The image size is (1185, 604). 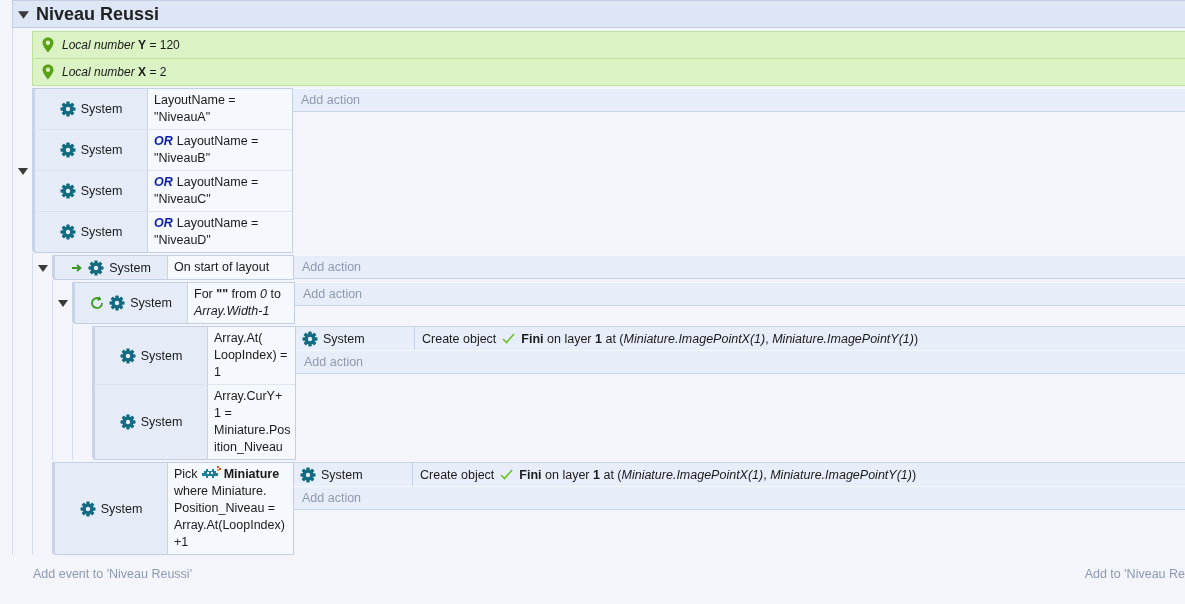 I want to click on event-conditions: System LayoutName = "NiveauA" System OR LayoutName = "NiveauB" System OR LayoutName = "NiveauC" System OR LayoutName = "NiveauD", so click(x=162, y=170).